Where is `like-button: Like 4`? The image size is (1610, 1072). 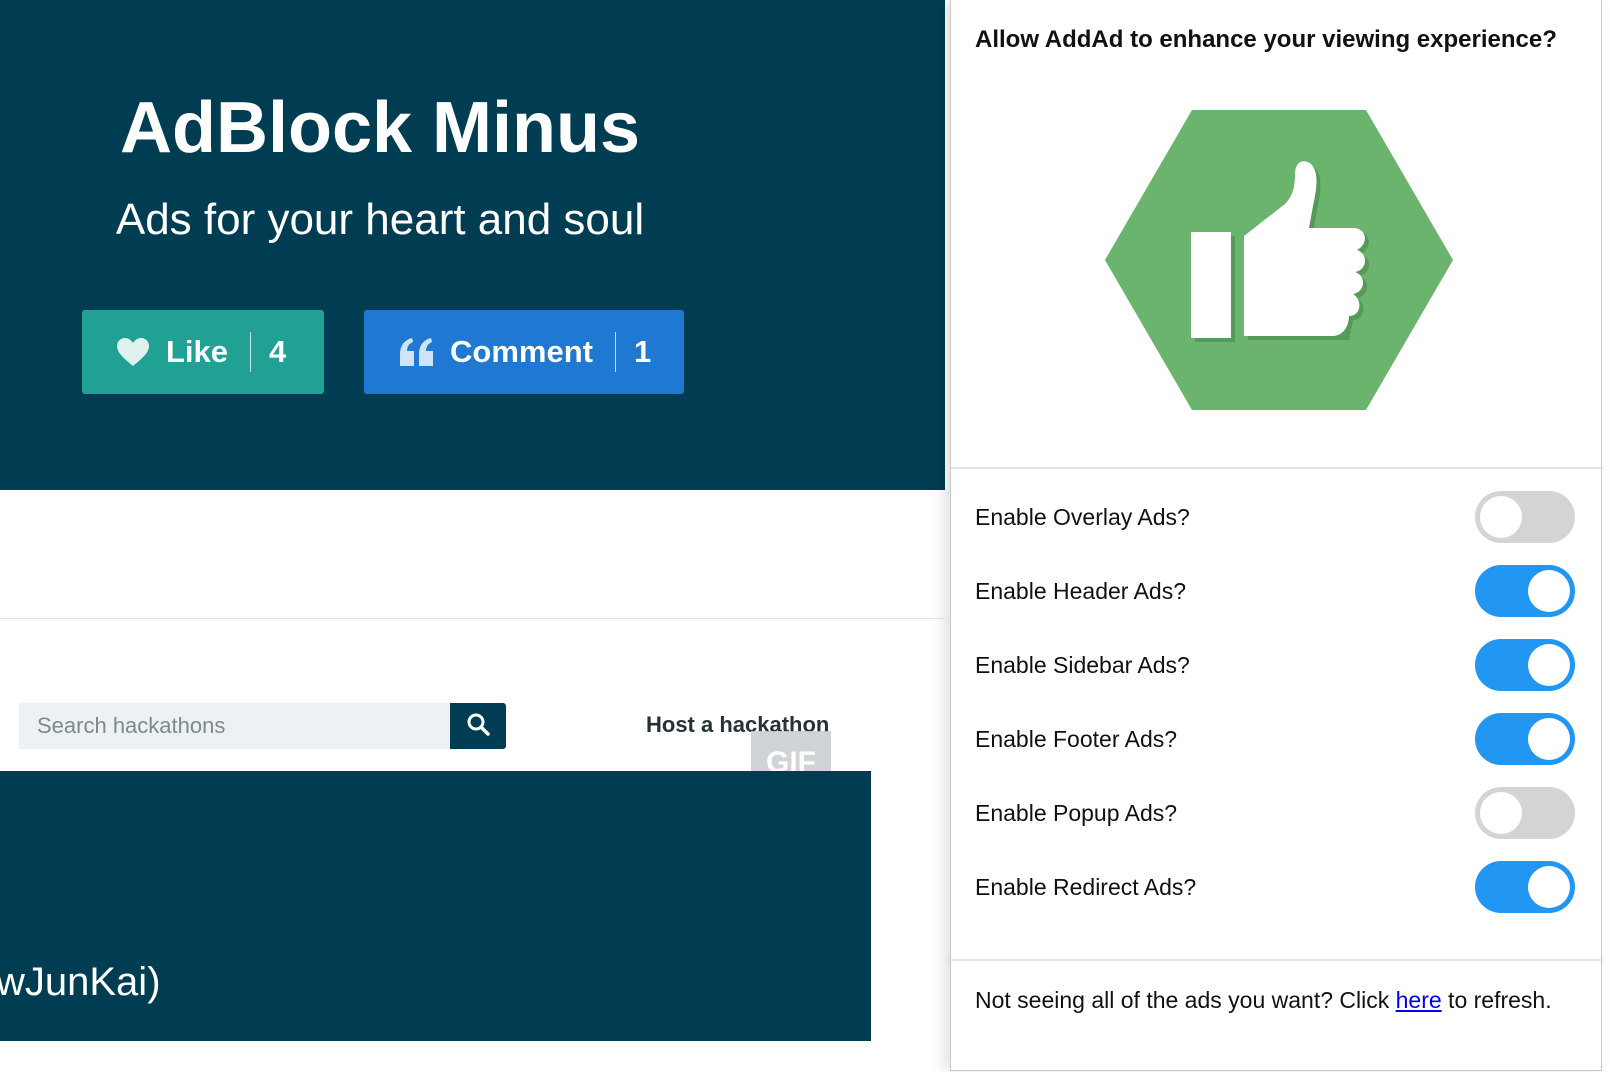 like-button: Like 4 is located at coordinates (203, 352).